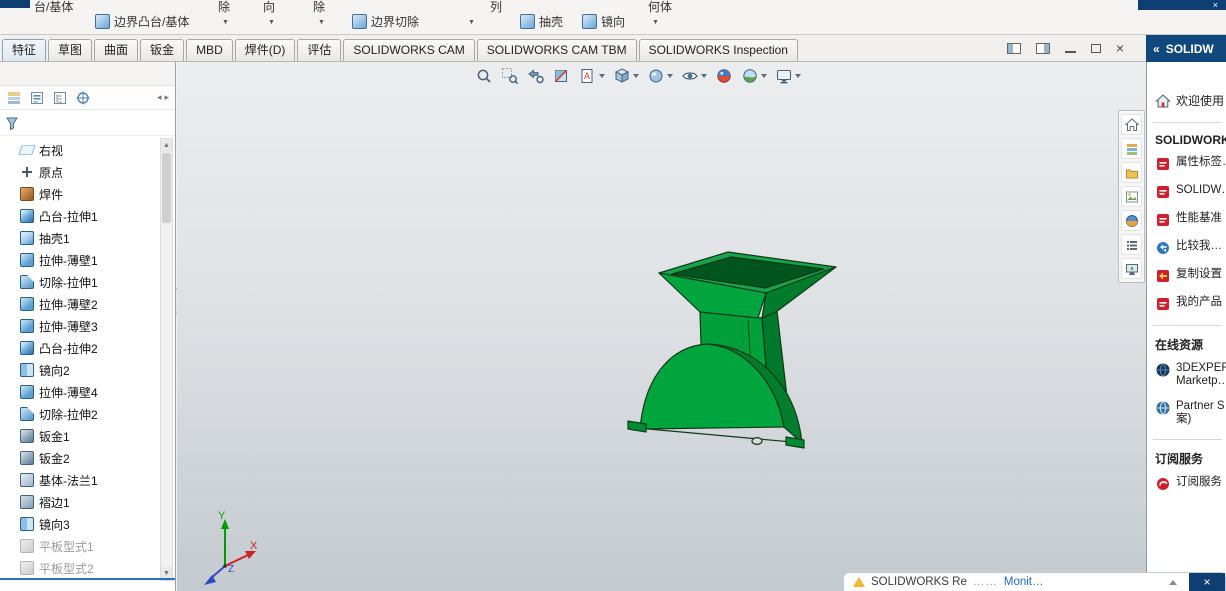 This screenshot has width=1226, height=591. What do you see at coordinates (484, 76) in the screenshot?
I see `zoom-to-fit-icon` at bounding box center [484, 76].